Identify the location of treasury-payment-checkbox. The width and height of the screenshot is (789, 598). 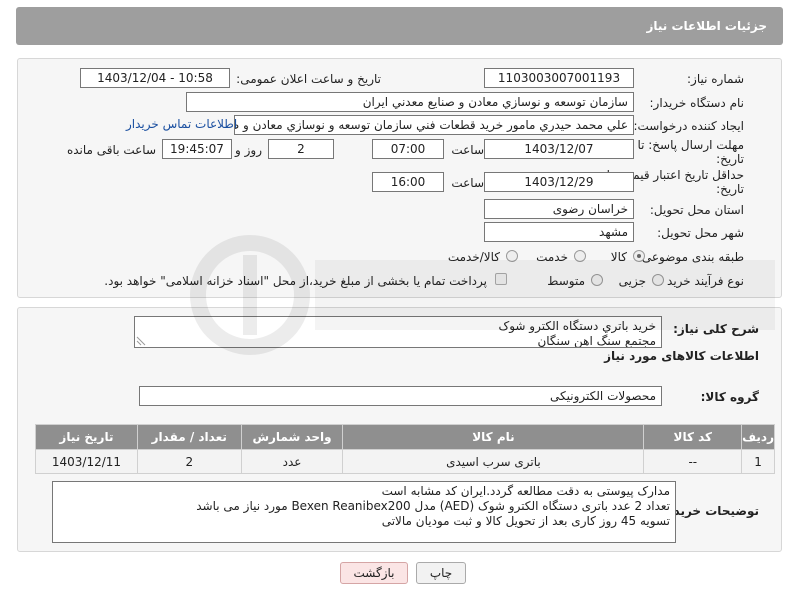
(501, 279).